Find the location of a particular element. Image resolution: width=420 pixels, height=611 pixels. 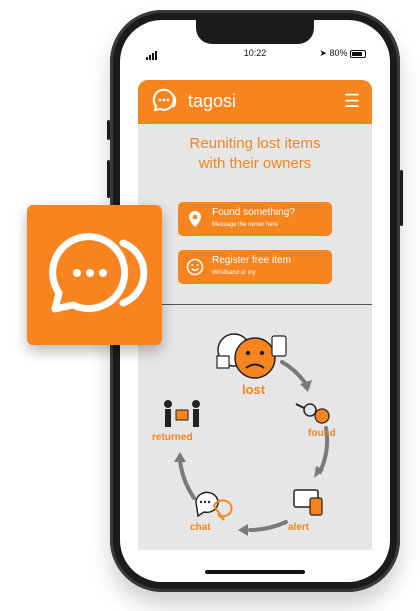

chat-bubbles-icon is located at coordinates (214, 506).